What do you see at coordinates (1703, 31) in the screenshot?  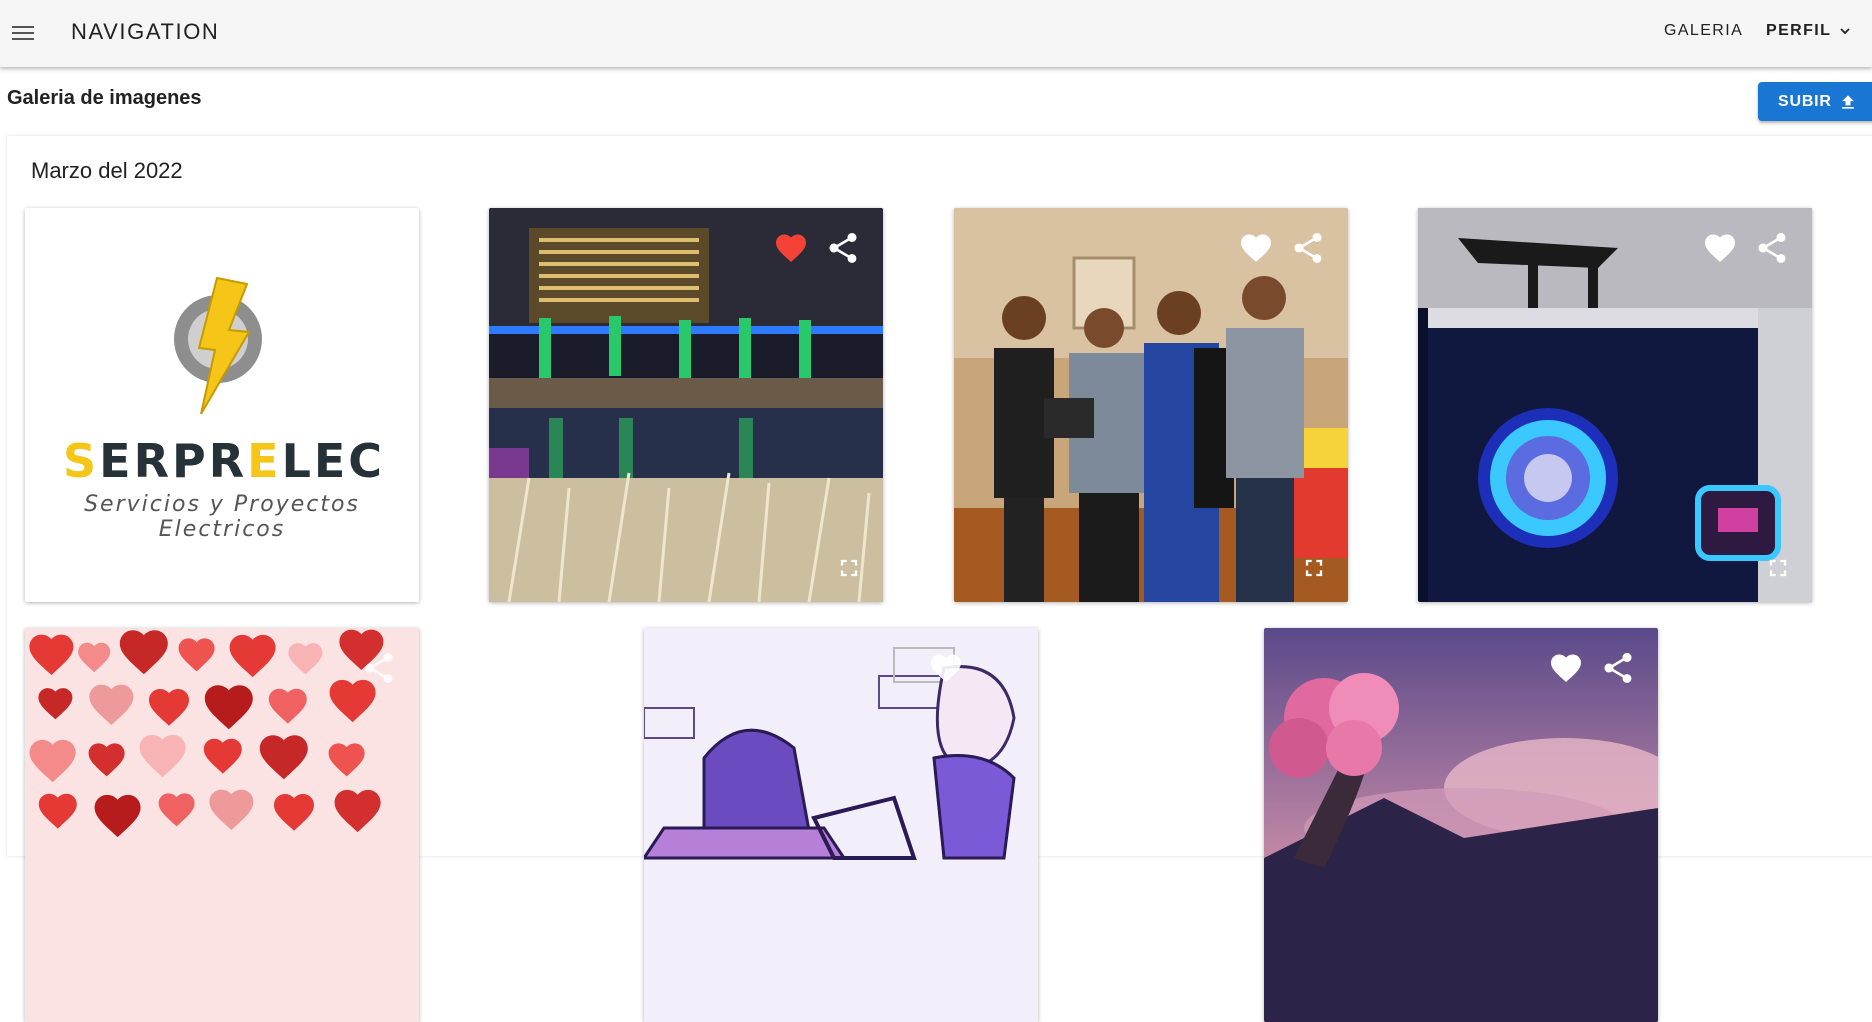 I see `nav-galeria-button: GALERIA` at bounding box center [1703, 31].